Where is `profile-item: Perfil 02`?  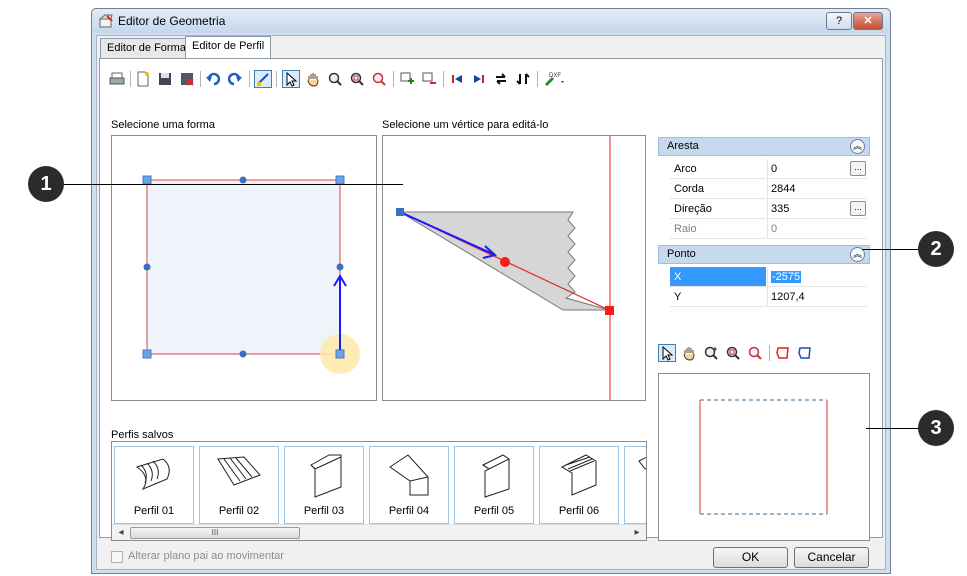
profile-item: Perfil 02 is located at coordinates (239, 485).